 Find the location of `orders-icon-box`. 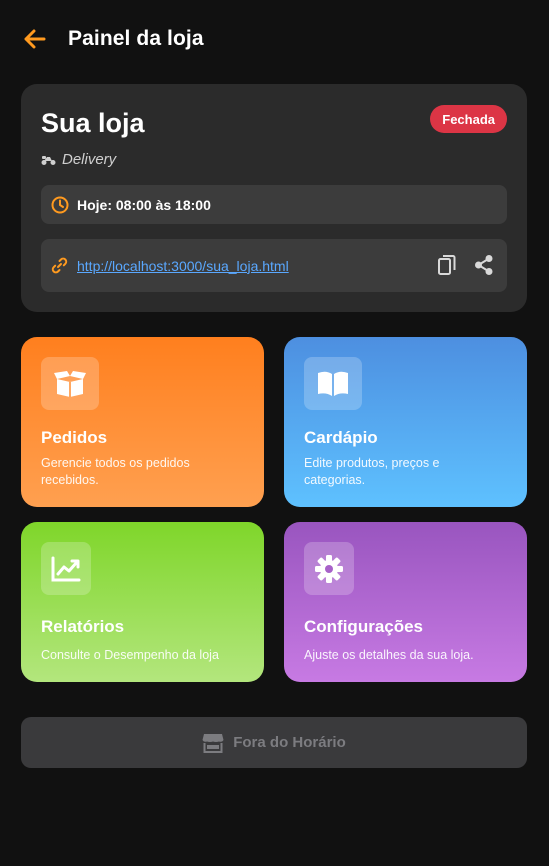

orders-icon-box is located at coordinates (70, 383).